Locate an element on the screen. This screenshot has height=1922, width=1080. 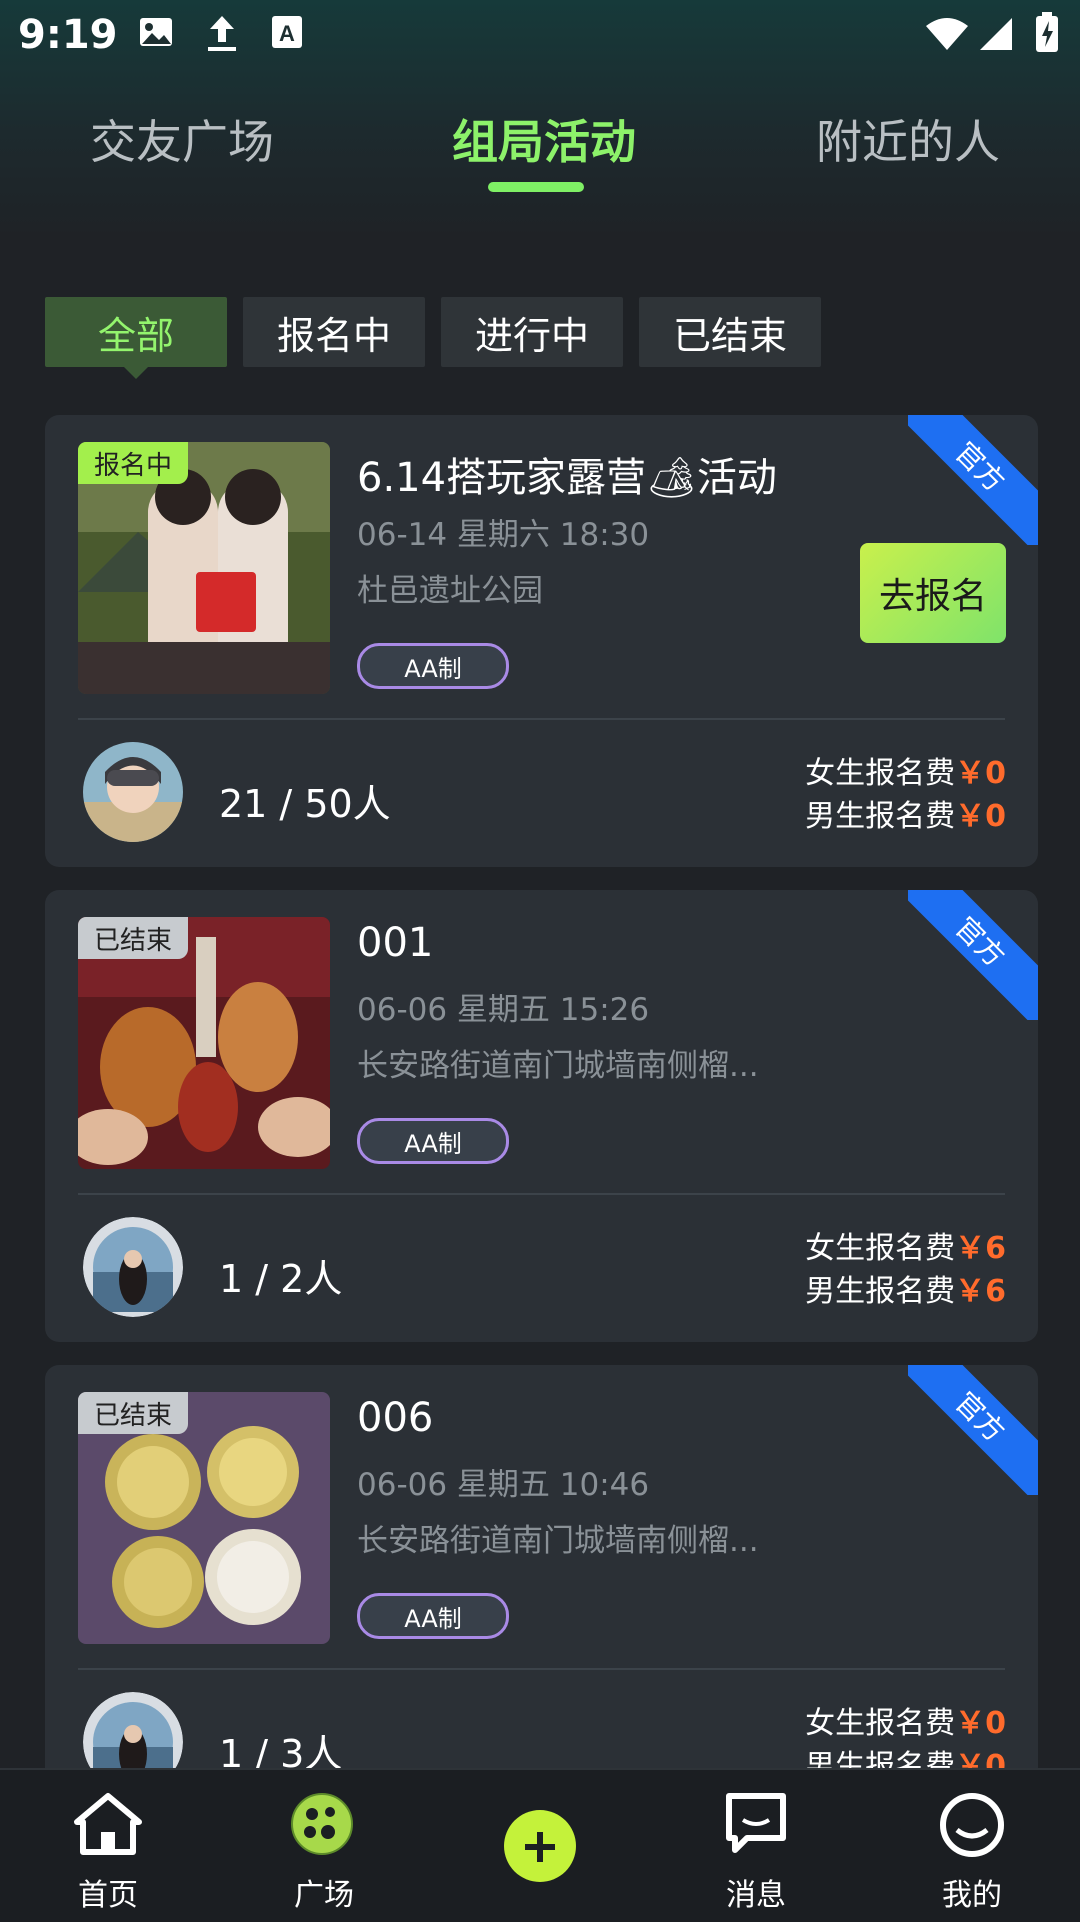
male-fee-price: ￥6 is located at coordinates (980, 1291).